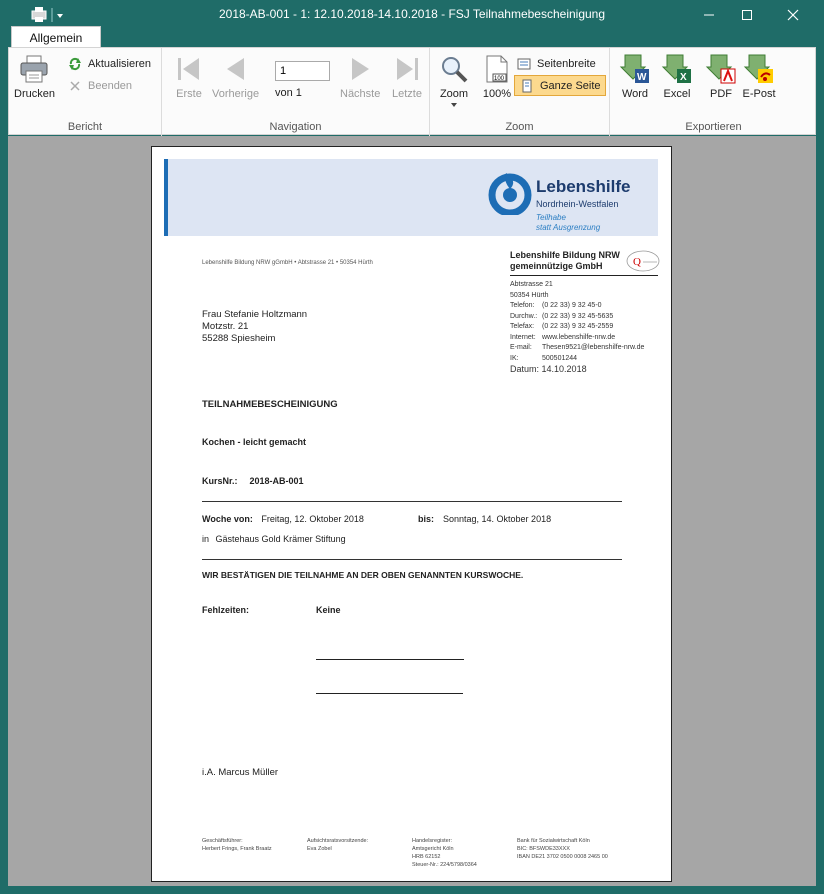  What do you see at coordinates (235, 69) in the screenshot?
I see `prev-page-icon` at bounding box center [235, 69].